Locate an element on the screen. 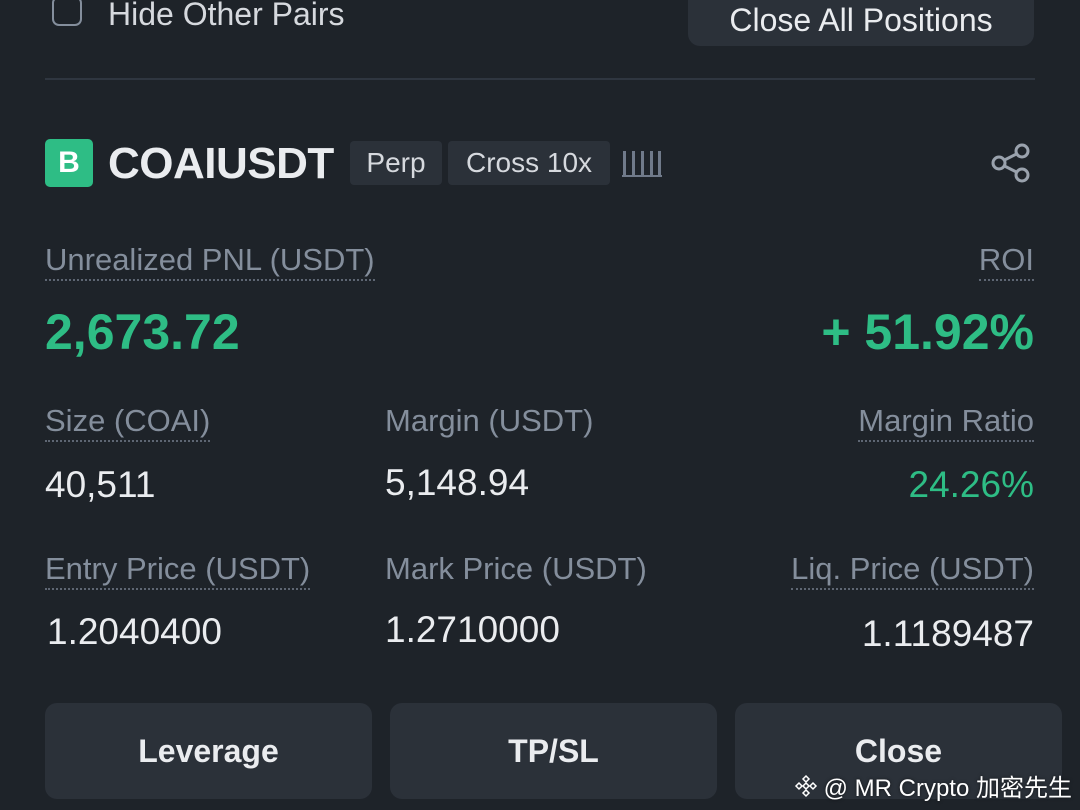  signal-bars-icon is located at coordinates (642, 164).